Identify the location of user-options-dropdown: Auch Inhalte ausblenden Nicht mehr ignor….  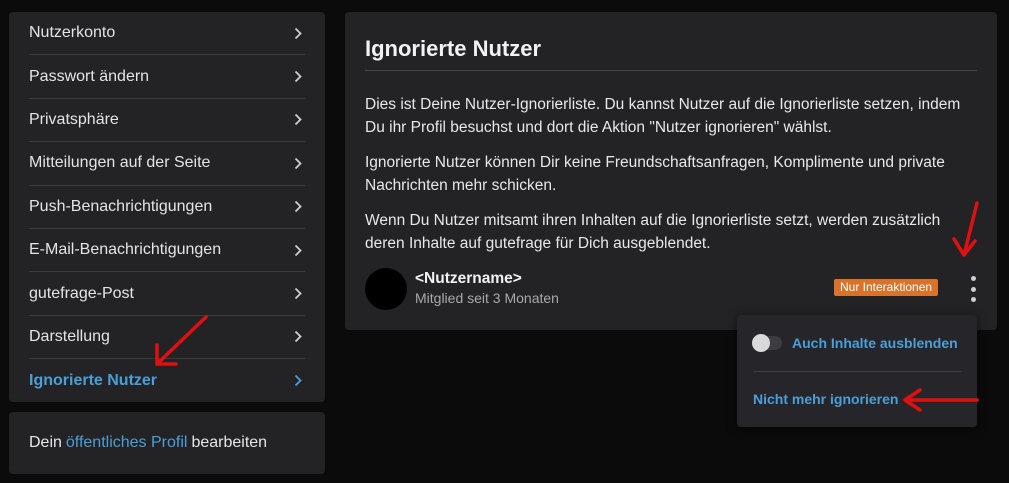
(857, 371).